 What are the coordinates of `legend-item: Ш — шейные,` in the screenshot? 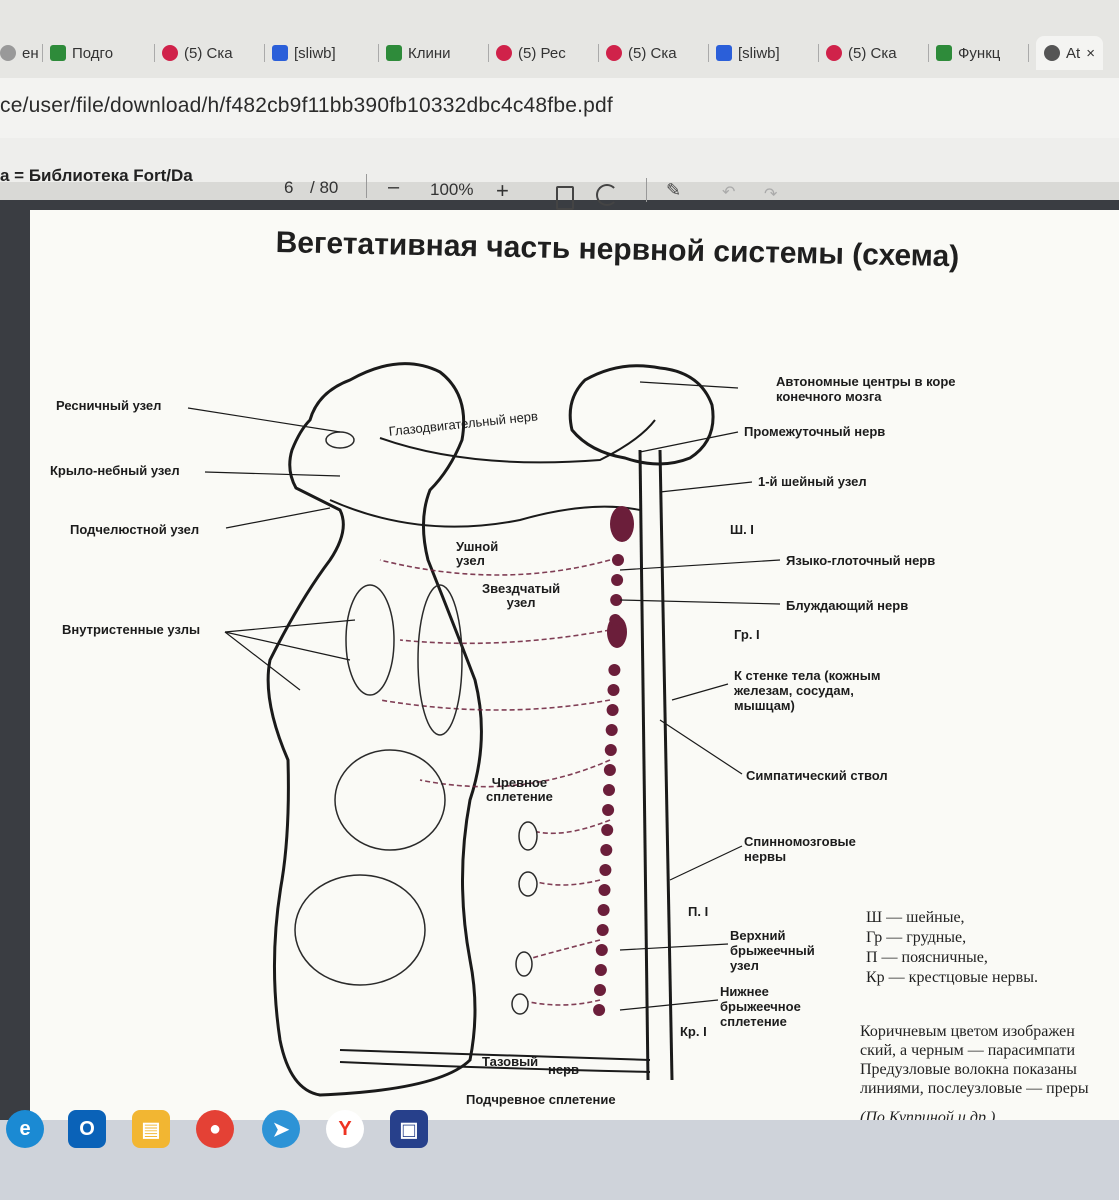 It's located at (915, 917).